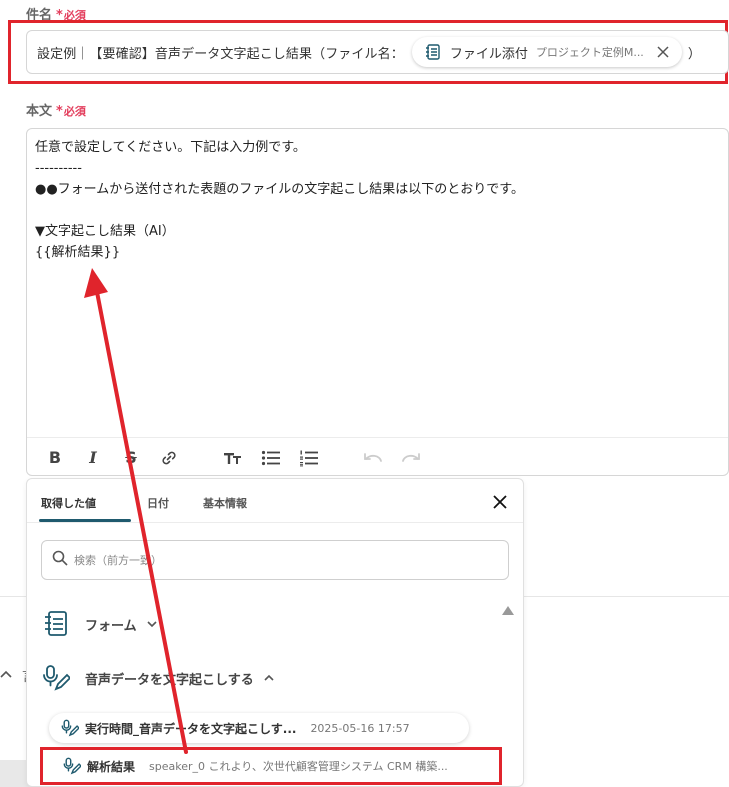 The width and height of the screenshot is (729, 787). I want to click on required-star: *, so click(59, 111).